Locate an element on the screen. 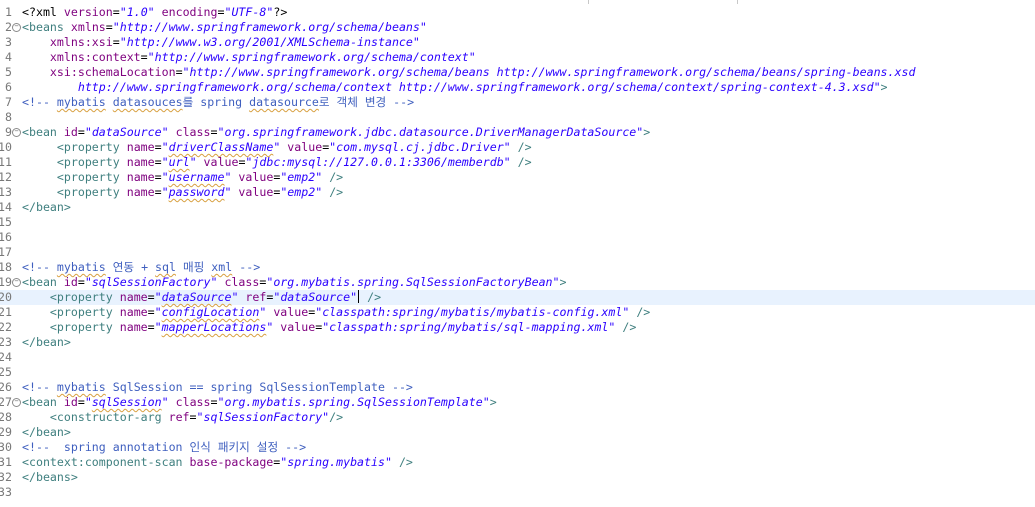  line-number: 24 is located at coordinates (6, 357).